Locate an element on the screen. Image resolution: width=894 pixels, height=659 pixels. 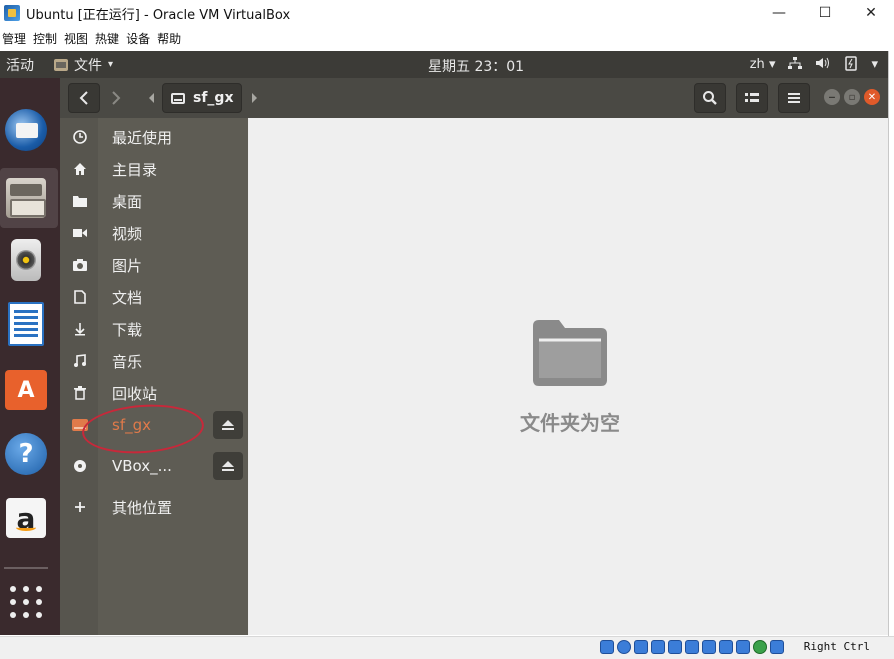
host-window-right-edge is located at coordinates (891, 343).